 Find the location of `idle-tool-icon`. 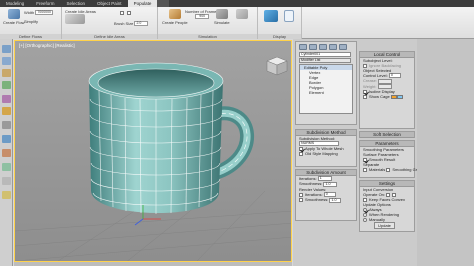

idle-tool-icon is located at coordinates (122, 12).